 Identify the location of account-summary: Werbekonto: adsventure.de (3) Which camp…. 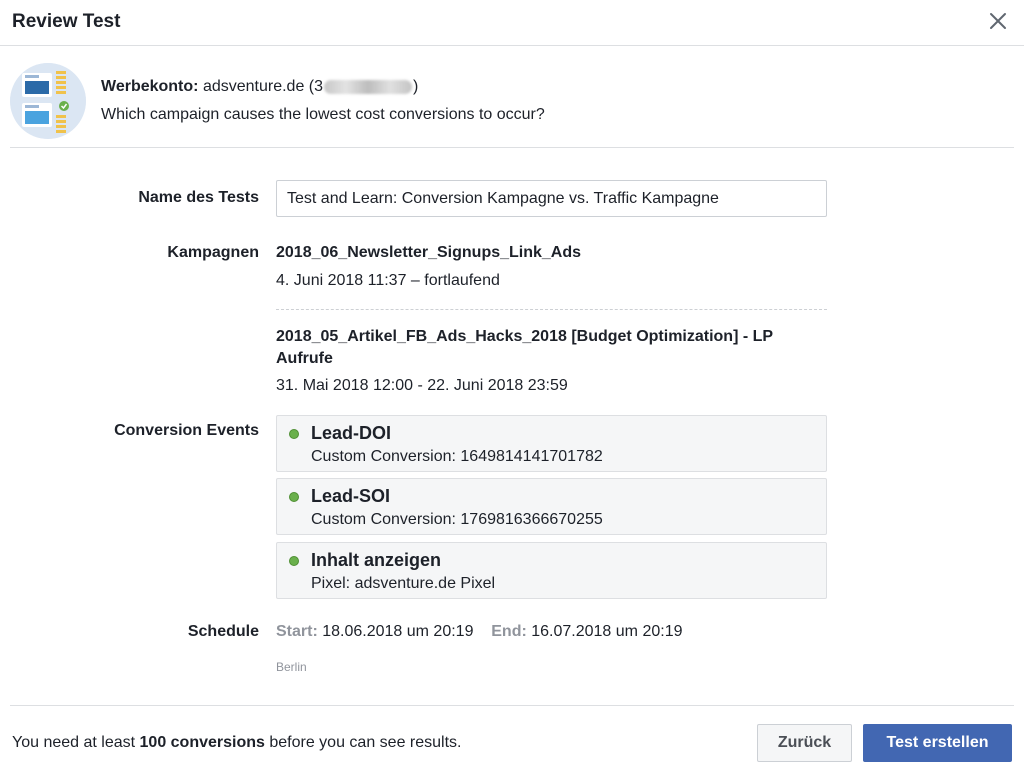
(512, 104).